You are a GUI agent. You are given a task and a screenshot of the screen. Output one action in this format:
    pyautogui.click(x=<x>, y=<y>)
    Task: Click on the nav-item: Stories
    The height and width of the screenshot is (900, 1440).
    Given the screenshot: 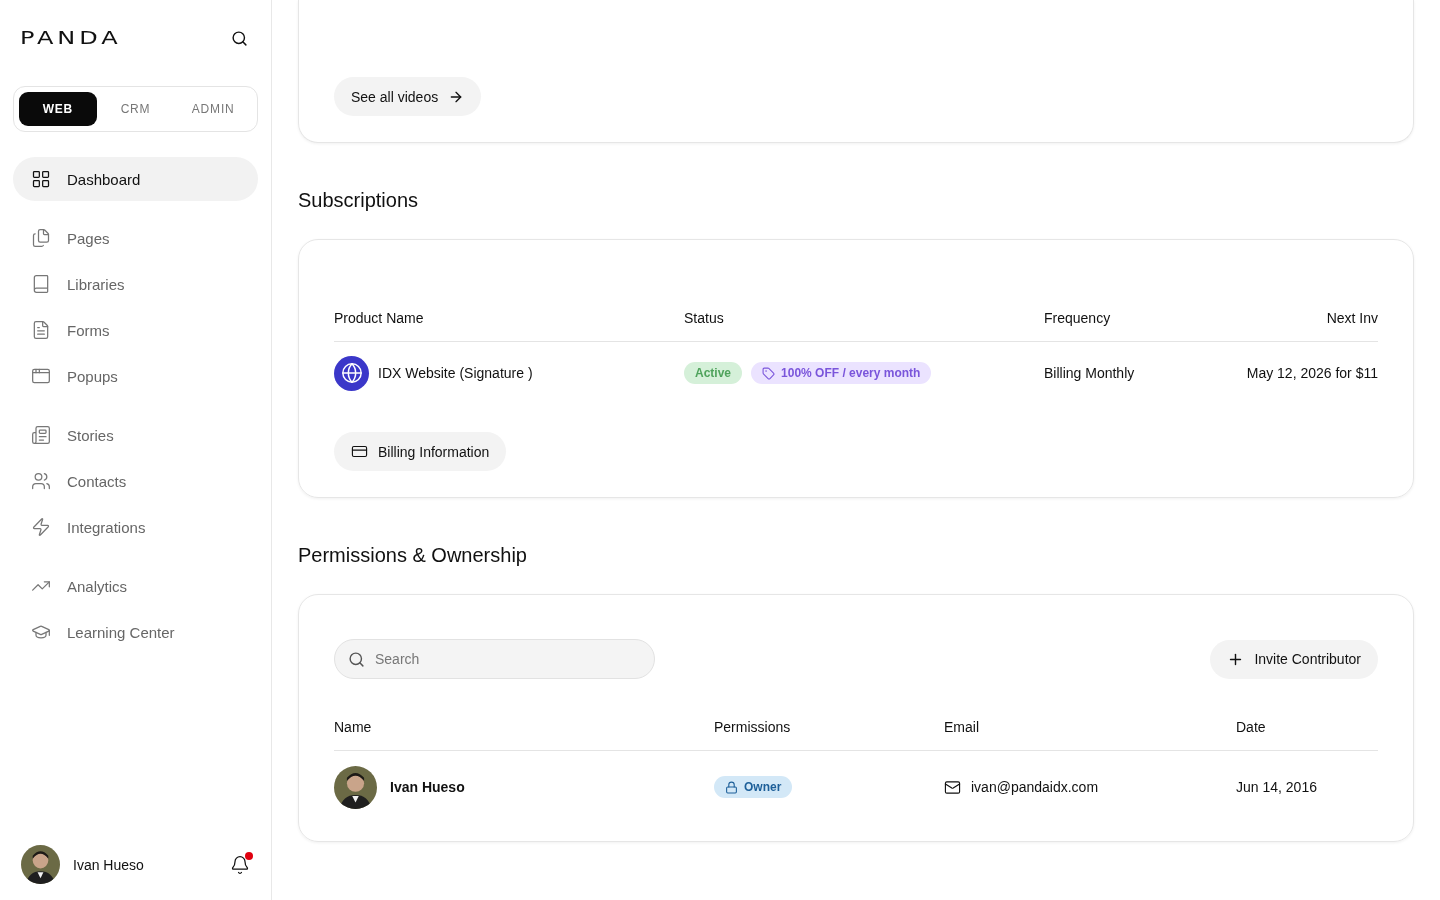 What is the action you would take?
    pyautogui.click(x=135, y=435)
    